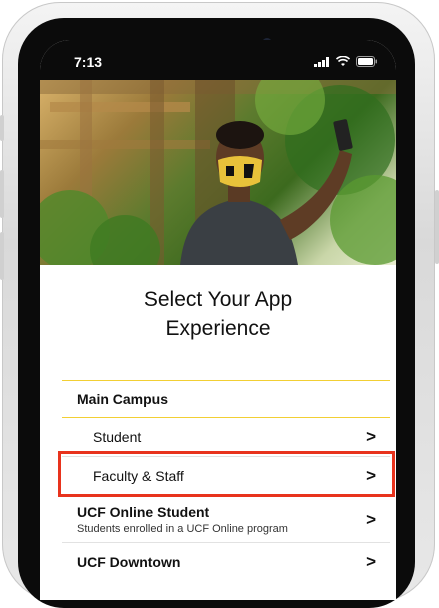 The width and height of the screenshot is (439, 608). What do you see at coordinates (129, 562) in the screenshot?
I see `menu-item-ucf-downtown-label: UCF Downtown` at bounding box center [129, 562].